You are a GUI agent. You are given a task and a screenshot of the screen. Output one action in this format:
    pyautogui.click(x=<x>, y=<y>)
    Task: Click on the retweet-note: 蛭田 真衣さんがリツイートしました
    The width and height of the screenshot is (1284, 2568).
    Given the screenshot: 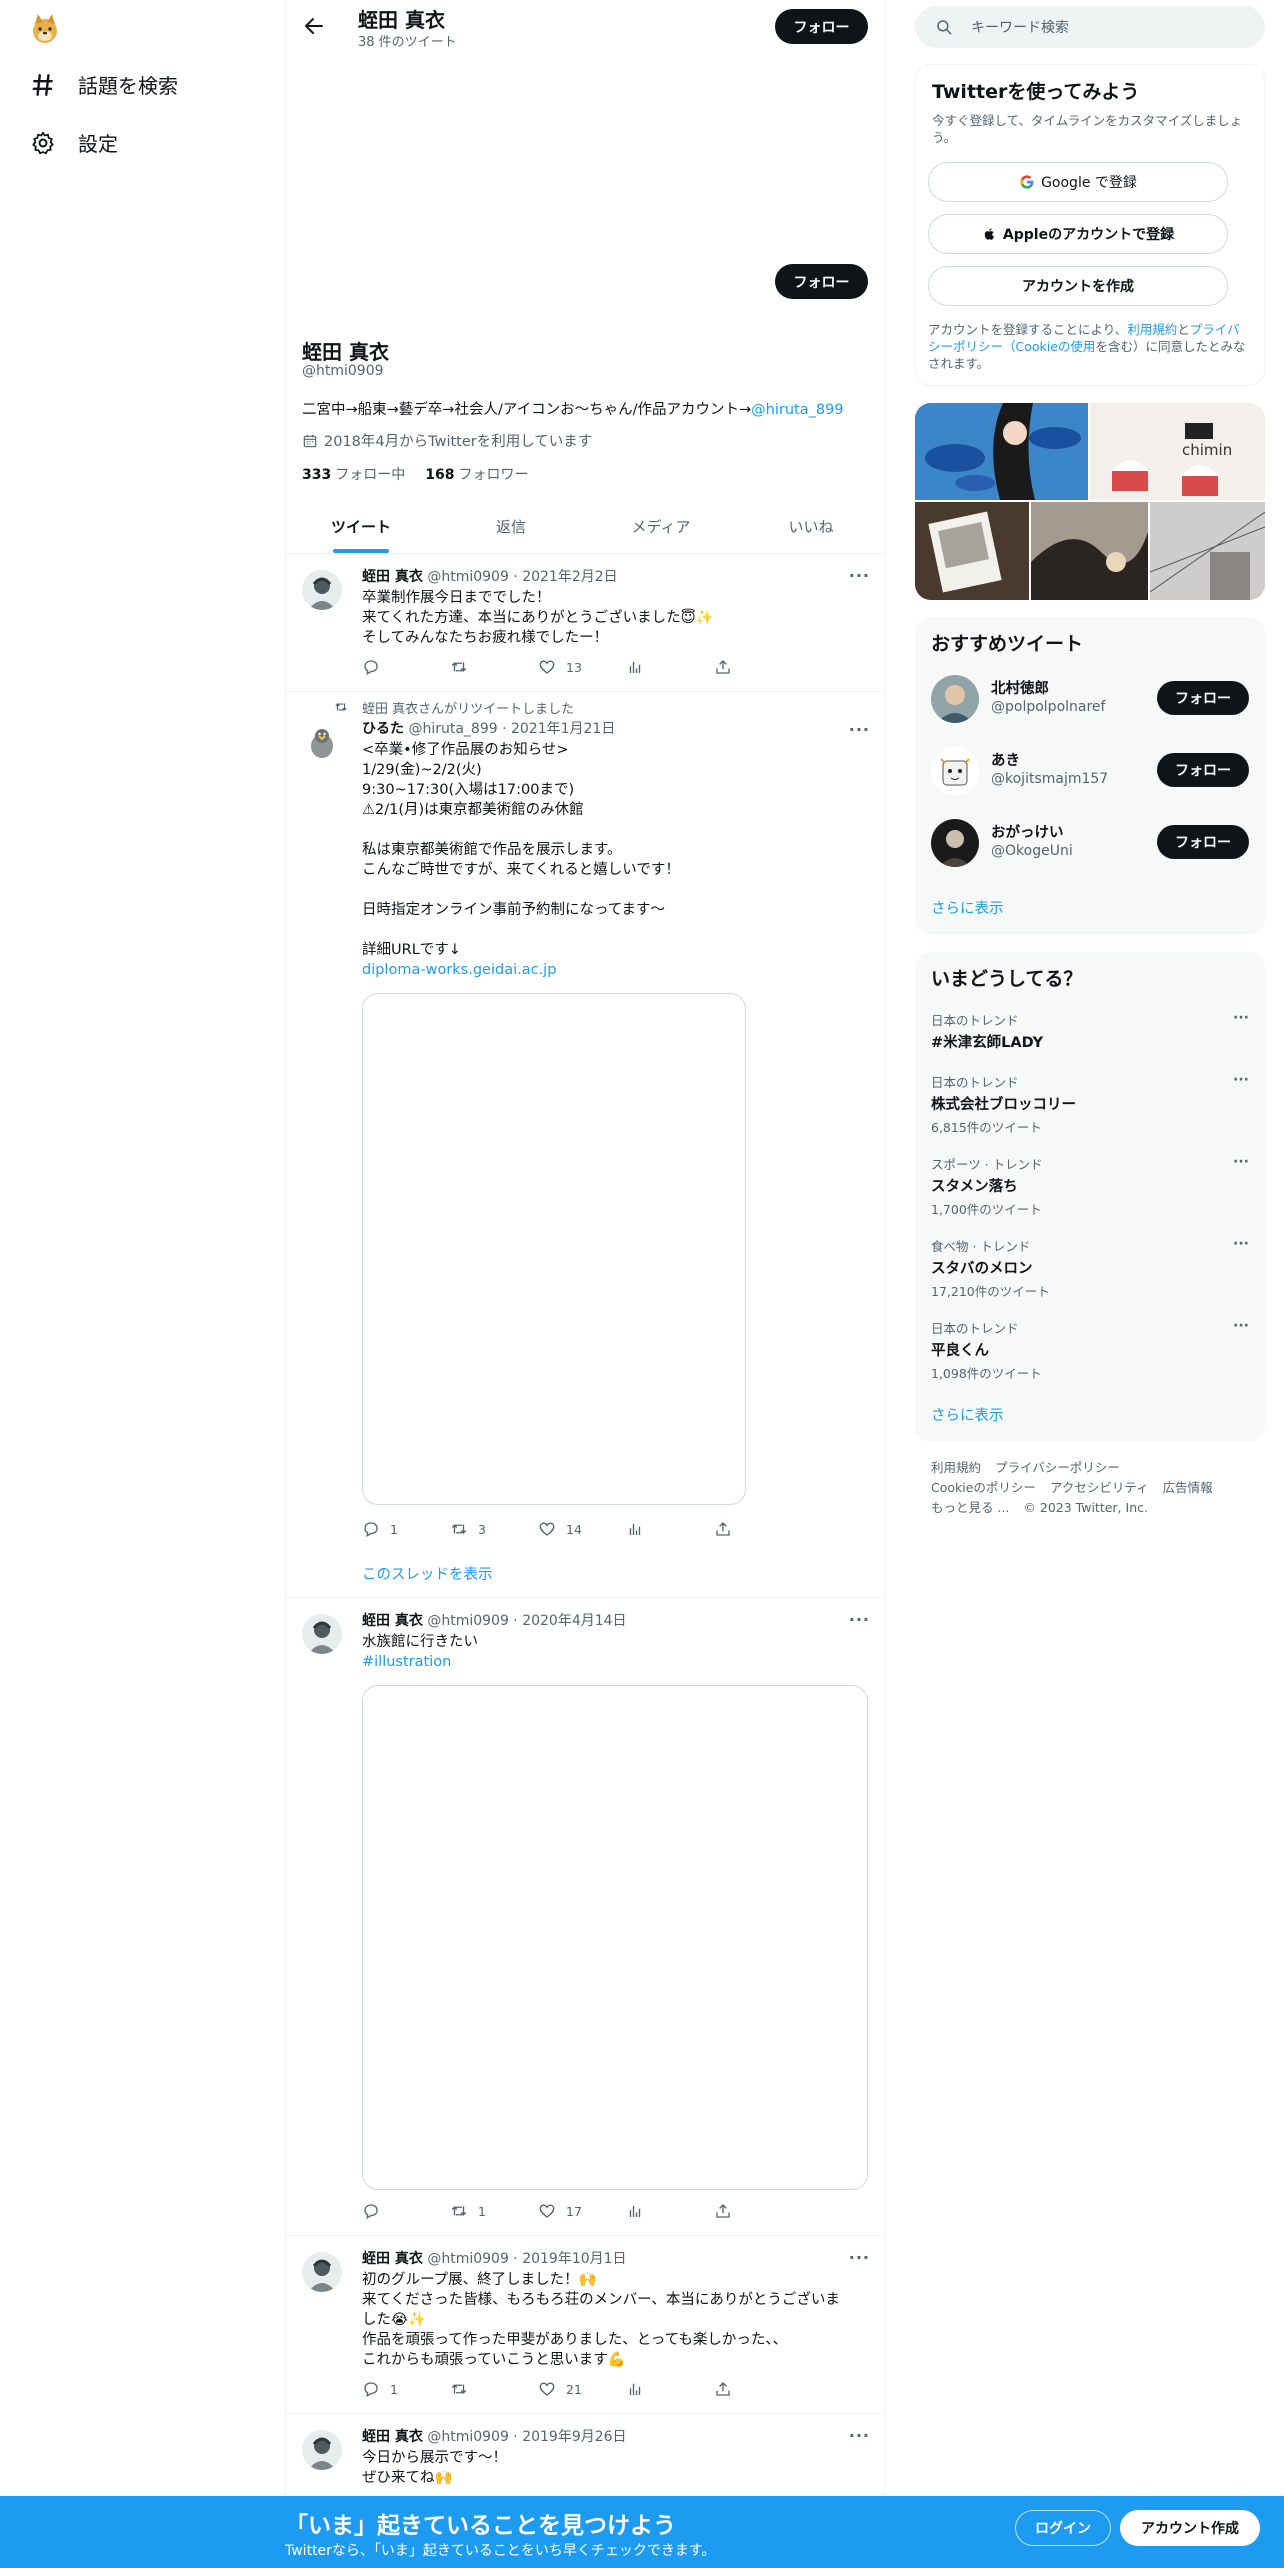 What is the action you would take?
    pyautogui.click(x=468, y=707)
    